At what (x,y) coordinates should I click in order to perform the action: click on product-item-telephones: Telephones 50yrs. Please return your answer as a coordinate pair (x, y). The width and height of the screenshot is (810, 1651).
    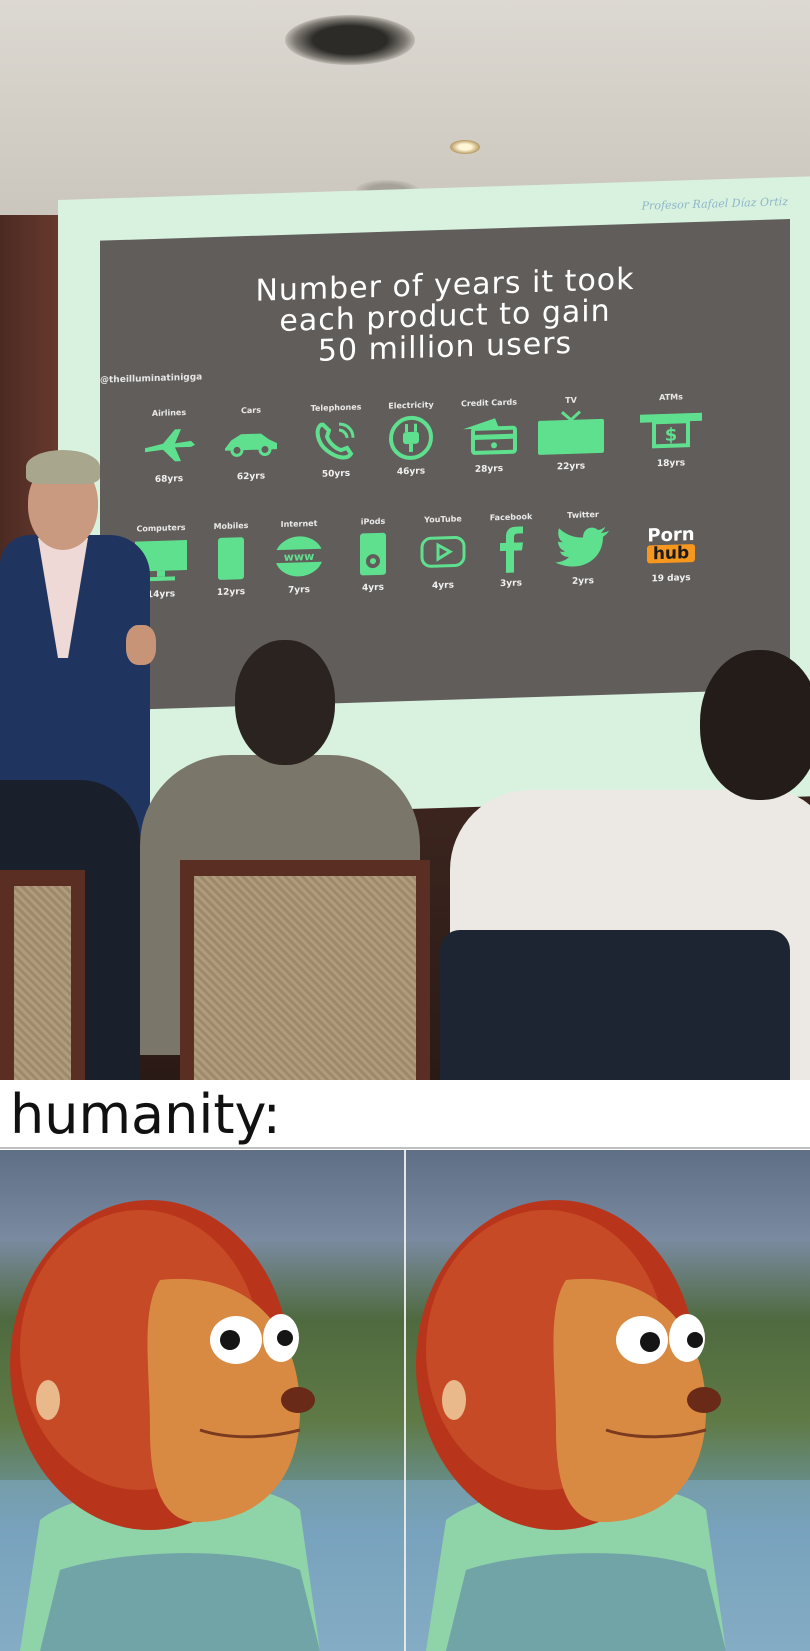
    Looking at the image, I should click on (336, 441).